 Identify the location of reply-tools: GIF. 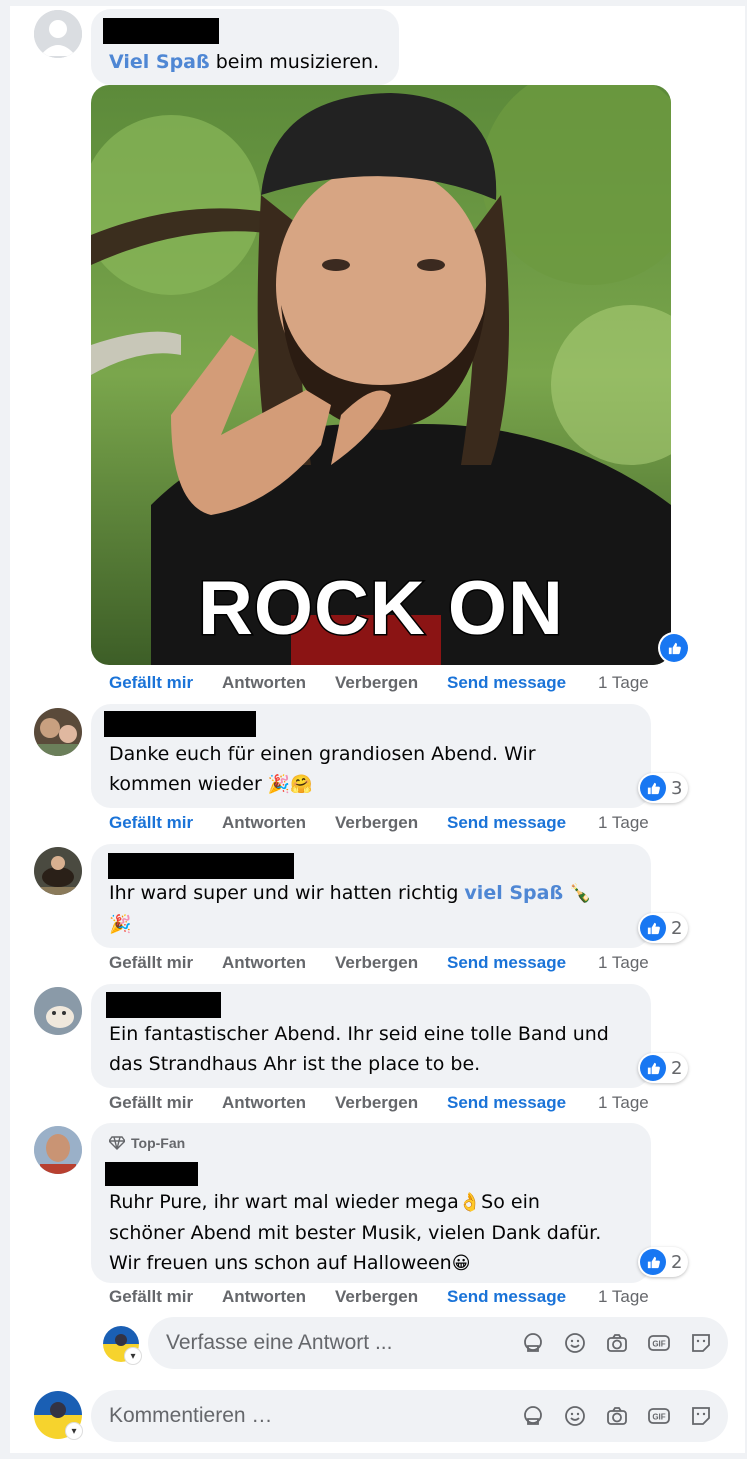
(617, 1343).